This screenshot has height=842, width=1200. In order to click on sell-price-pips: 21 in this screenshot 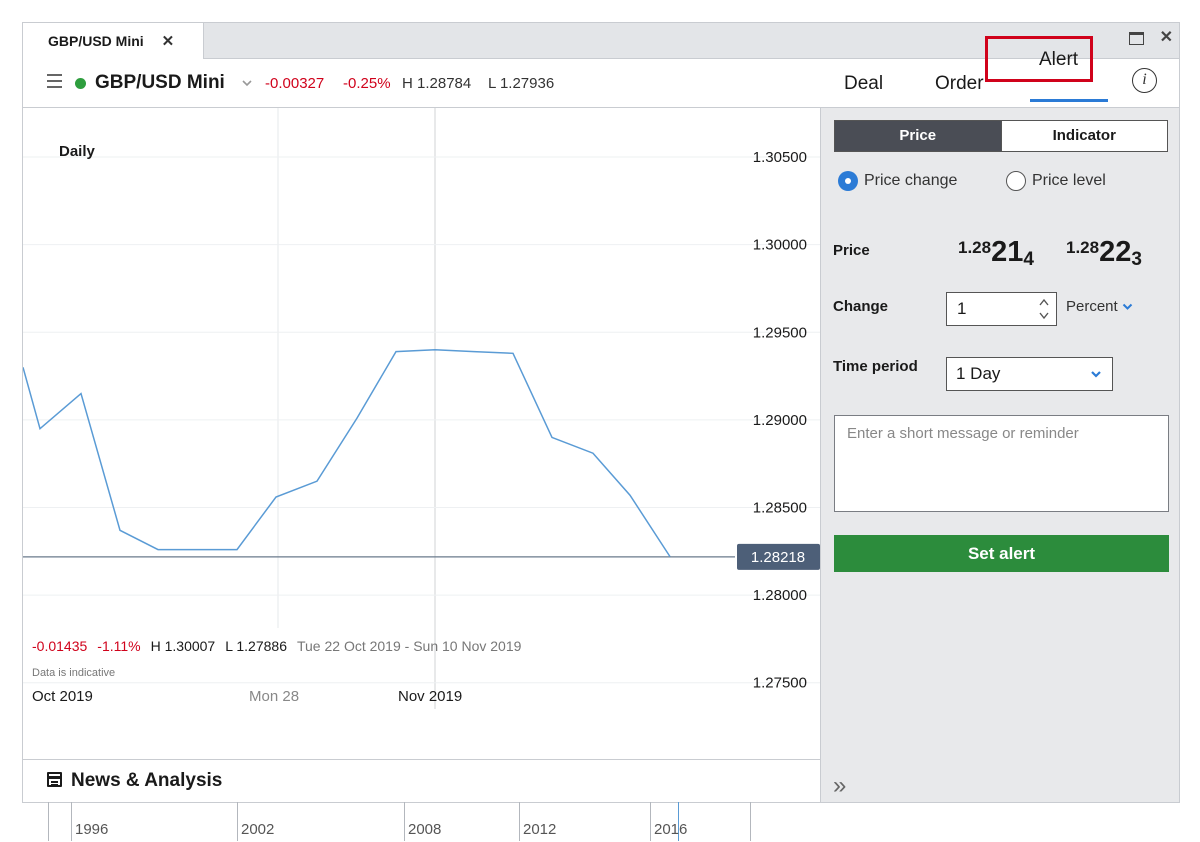, I will do `click(1007, 252)`.